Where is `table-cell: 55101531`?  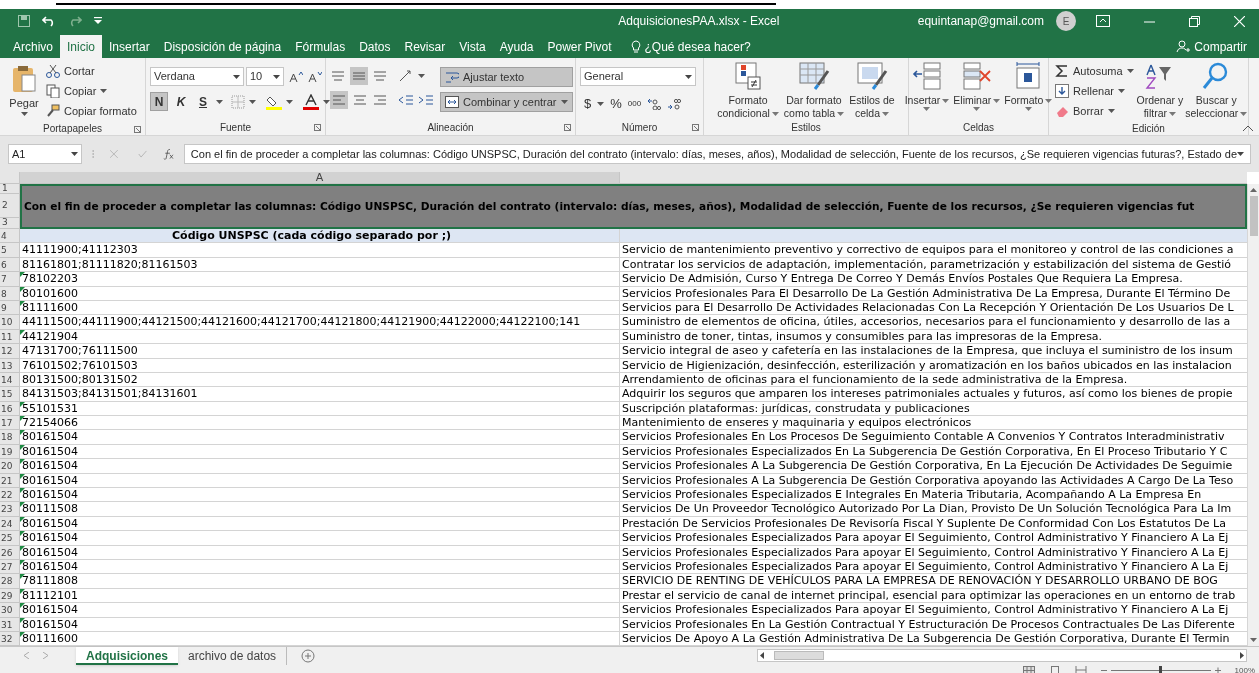
table-cell: 55101531 is located at coordinates (320, 409).